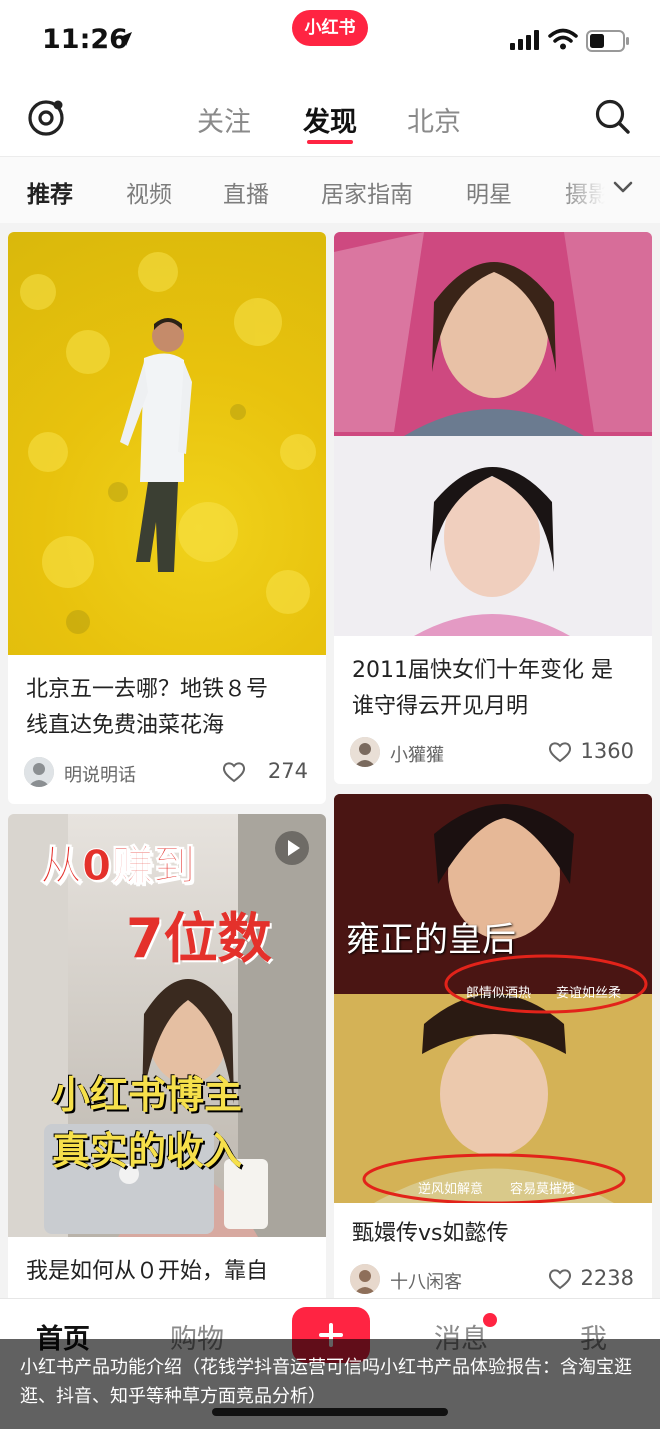 The height and width of the screenshot is (1430, 660). I want to click on play-icon, so click(292, 850).